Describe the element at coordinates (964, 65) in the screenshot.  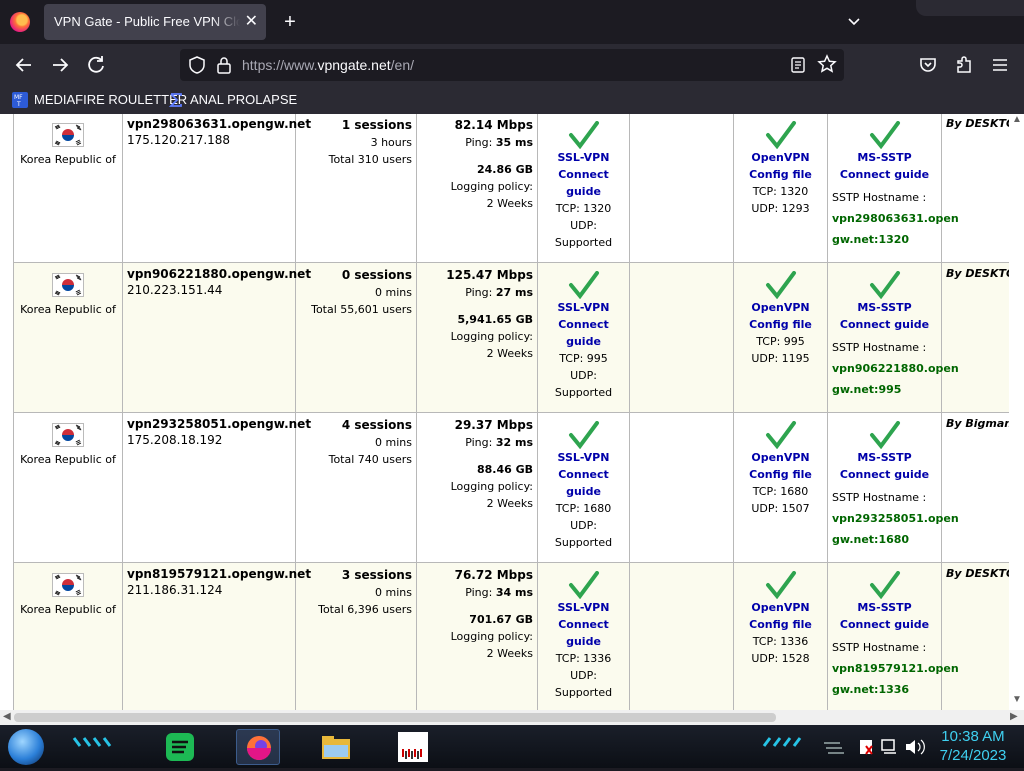
I see `extensions-button` at that location.